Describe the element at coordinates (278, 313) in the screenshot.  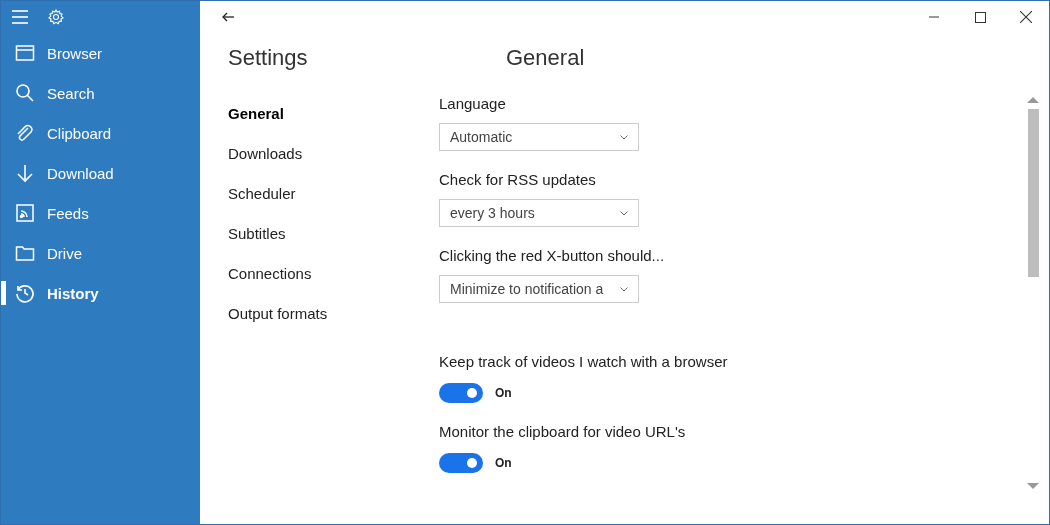
I see `settings-nav-item: Output formats` at that location.